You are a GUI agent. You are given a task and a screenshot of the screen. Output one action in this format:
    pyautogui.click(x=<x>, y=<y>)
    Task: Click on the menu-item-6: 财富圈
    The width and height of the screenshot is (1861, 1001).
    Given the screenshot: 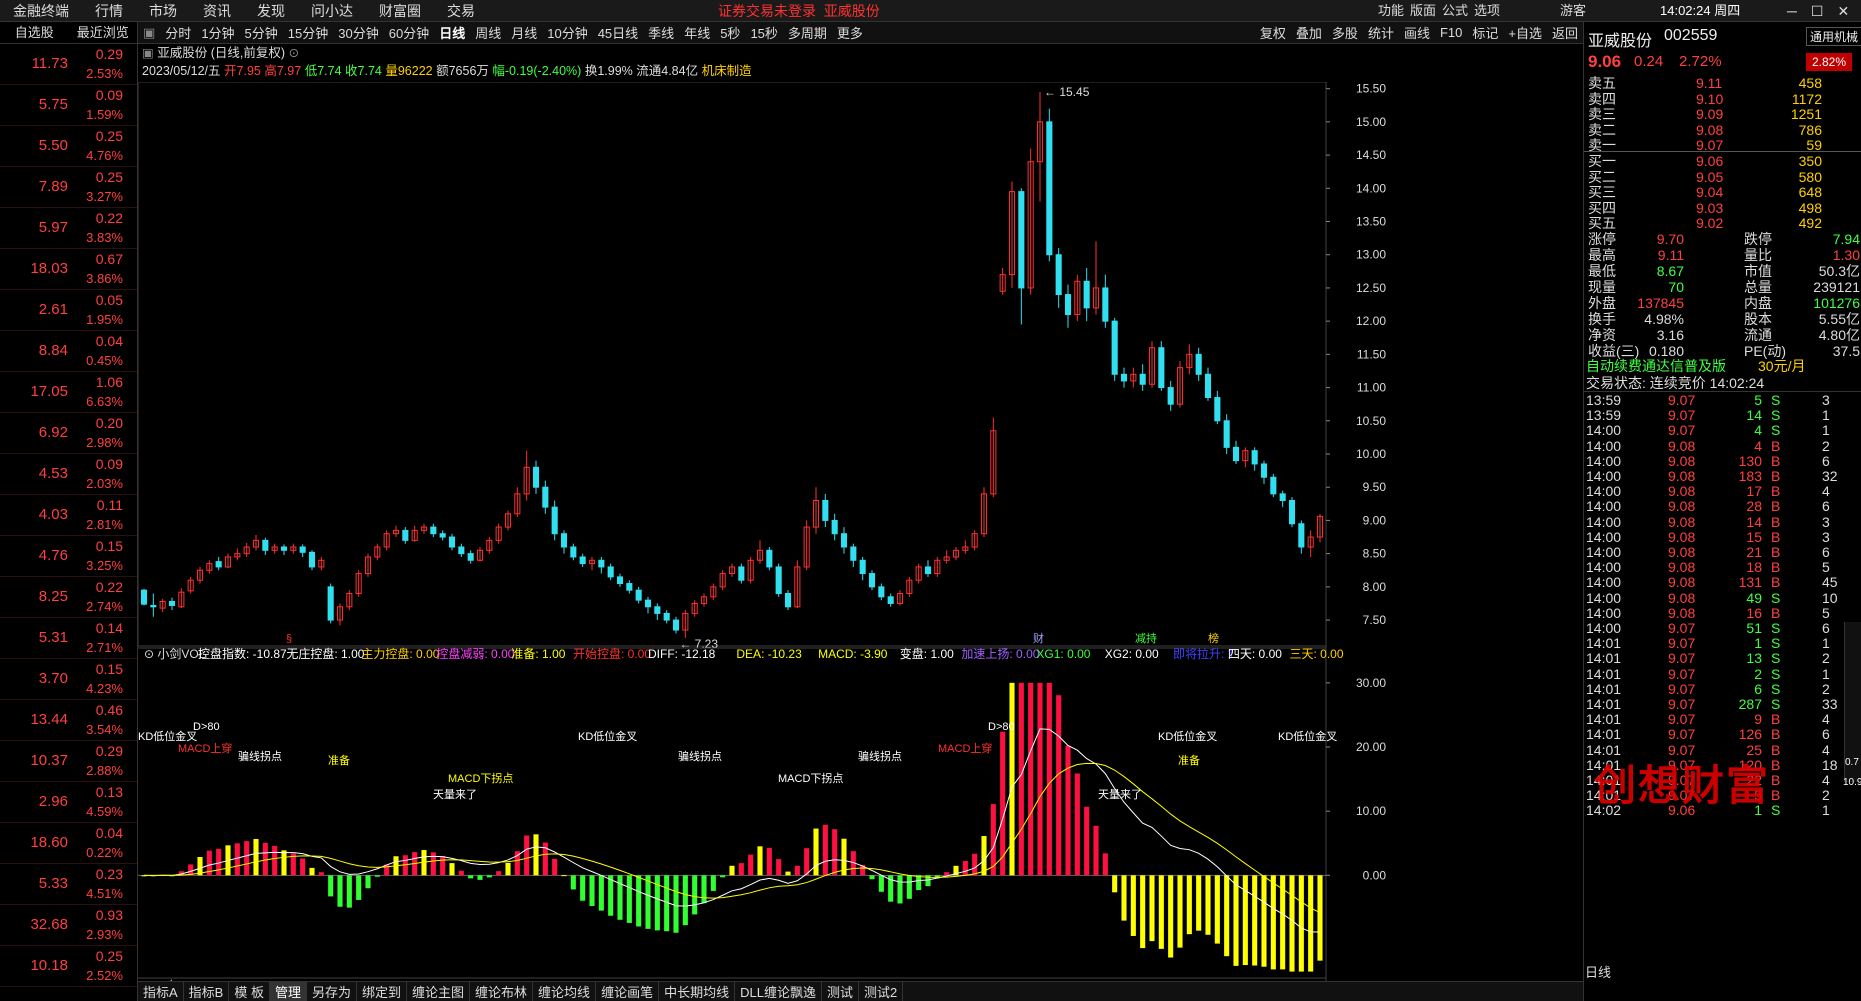 What is the action you would take?
    pyautogui.click(x=400, y=11)
    